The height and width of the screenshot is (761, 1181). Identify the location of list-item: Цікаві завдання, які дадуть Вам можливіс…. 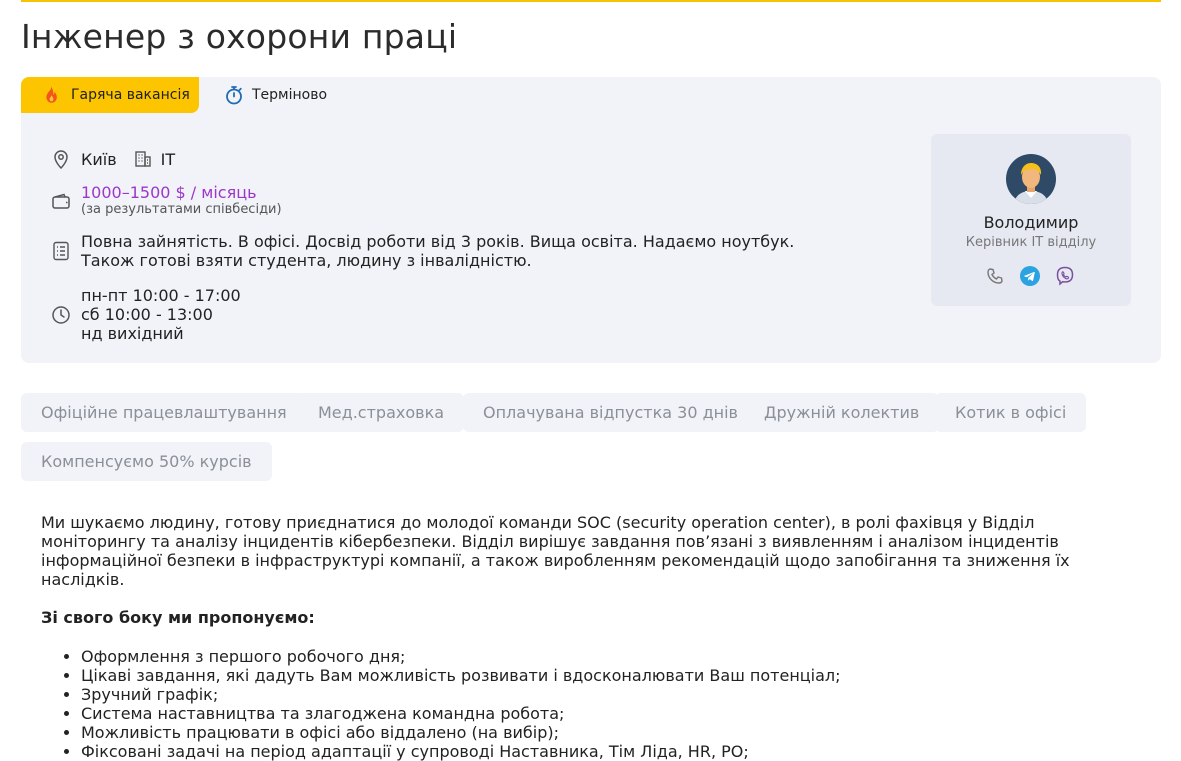
(611, 675).